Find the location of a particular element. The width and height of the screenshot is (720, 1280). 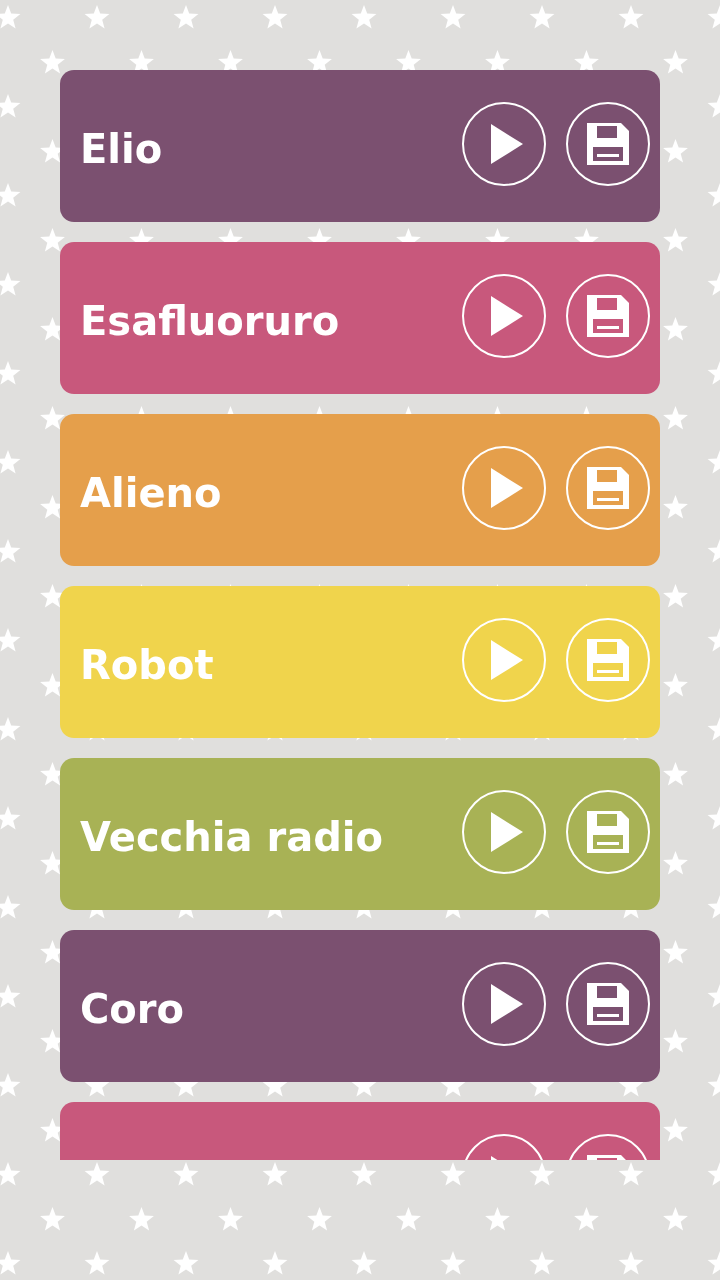

sound-name: Alieno is located at coordinates (151, 493).